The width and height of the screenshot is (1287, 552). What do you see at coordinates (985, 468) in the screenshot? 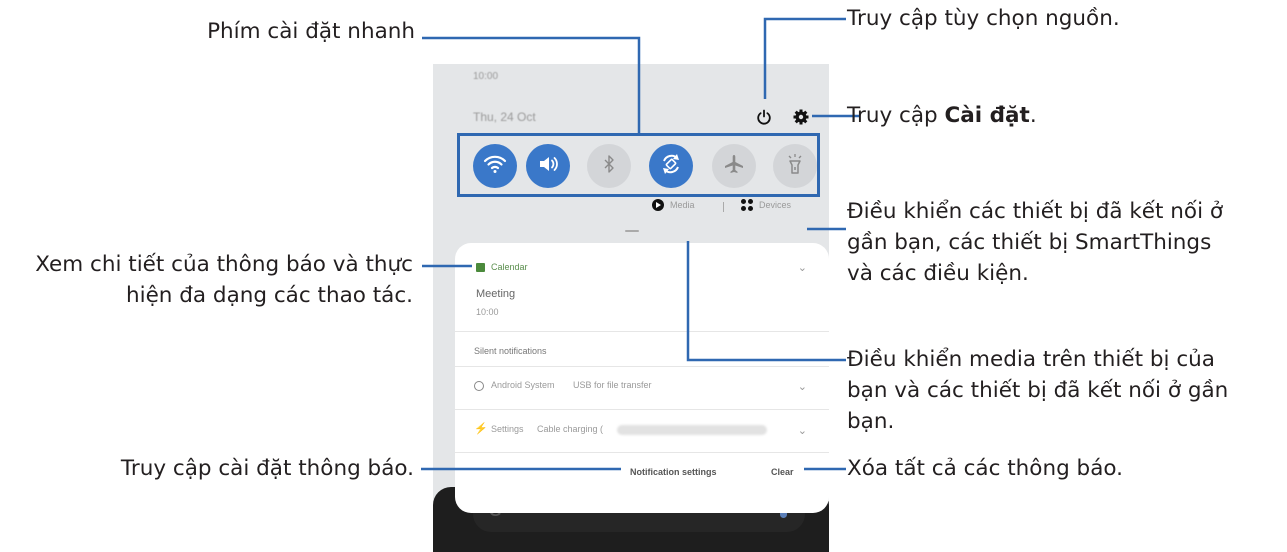
I see `clear-all-label: Xóa tất cả các thông báo.` at bounding box center [985, 468].